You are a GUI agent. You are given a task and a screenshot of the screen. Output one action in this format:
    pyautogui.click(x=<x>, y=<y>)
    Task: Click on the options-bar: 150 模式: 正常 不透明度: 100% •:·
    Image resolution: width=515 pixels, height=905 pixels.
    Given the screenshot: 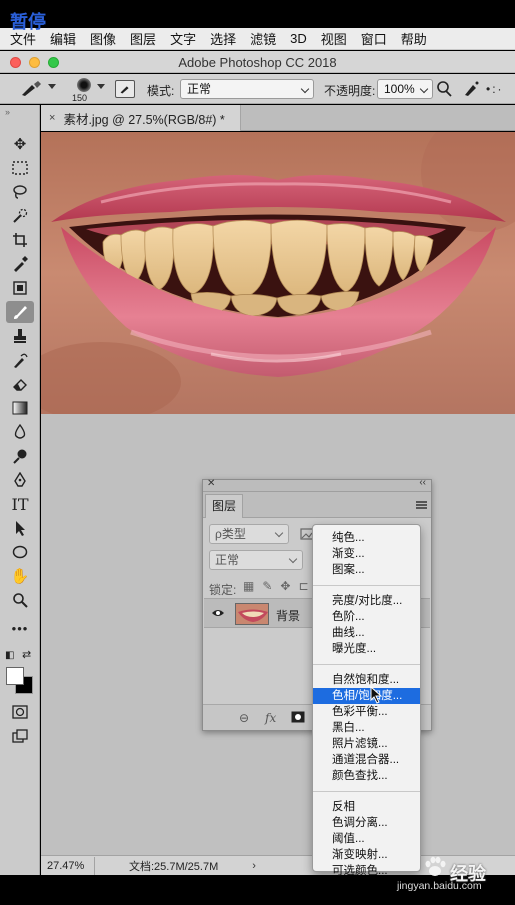 What is the action you would take?
    pyautogui.click(x=257, y=89)
    